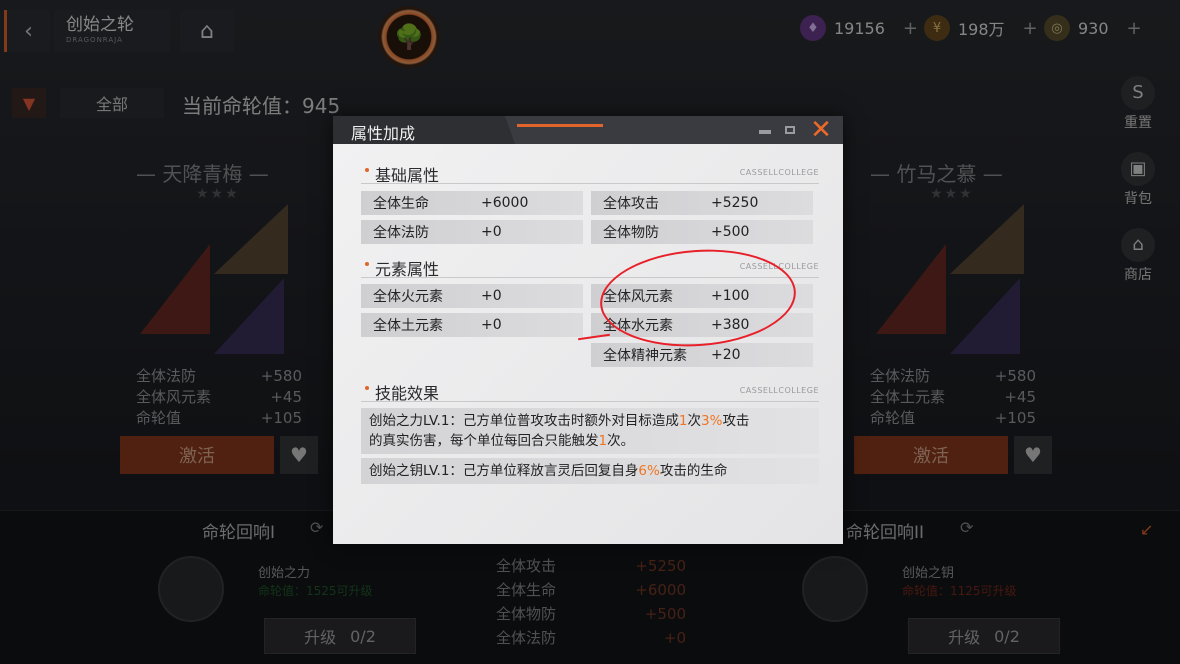 Image resolution: width=1180 pixels, height=664 pixels. What do you see at coordinates (588, 130) in the screenshot?
I see `modal-header: 属性加成 ✕` at bounding box center [588, 130].